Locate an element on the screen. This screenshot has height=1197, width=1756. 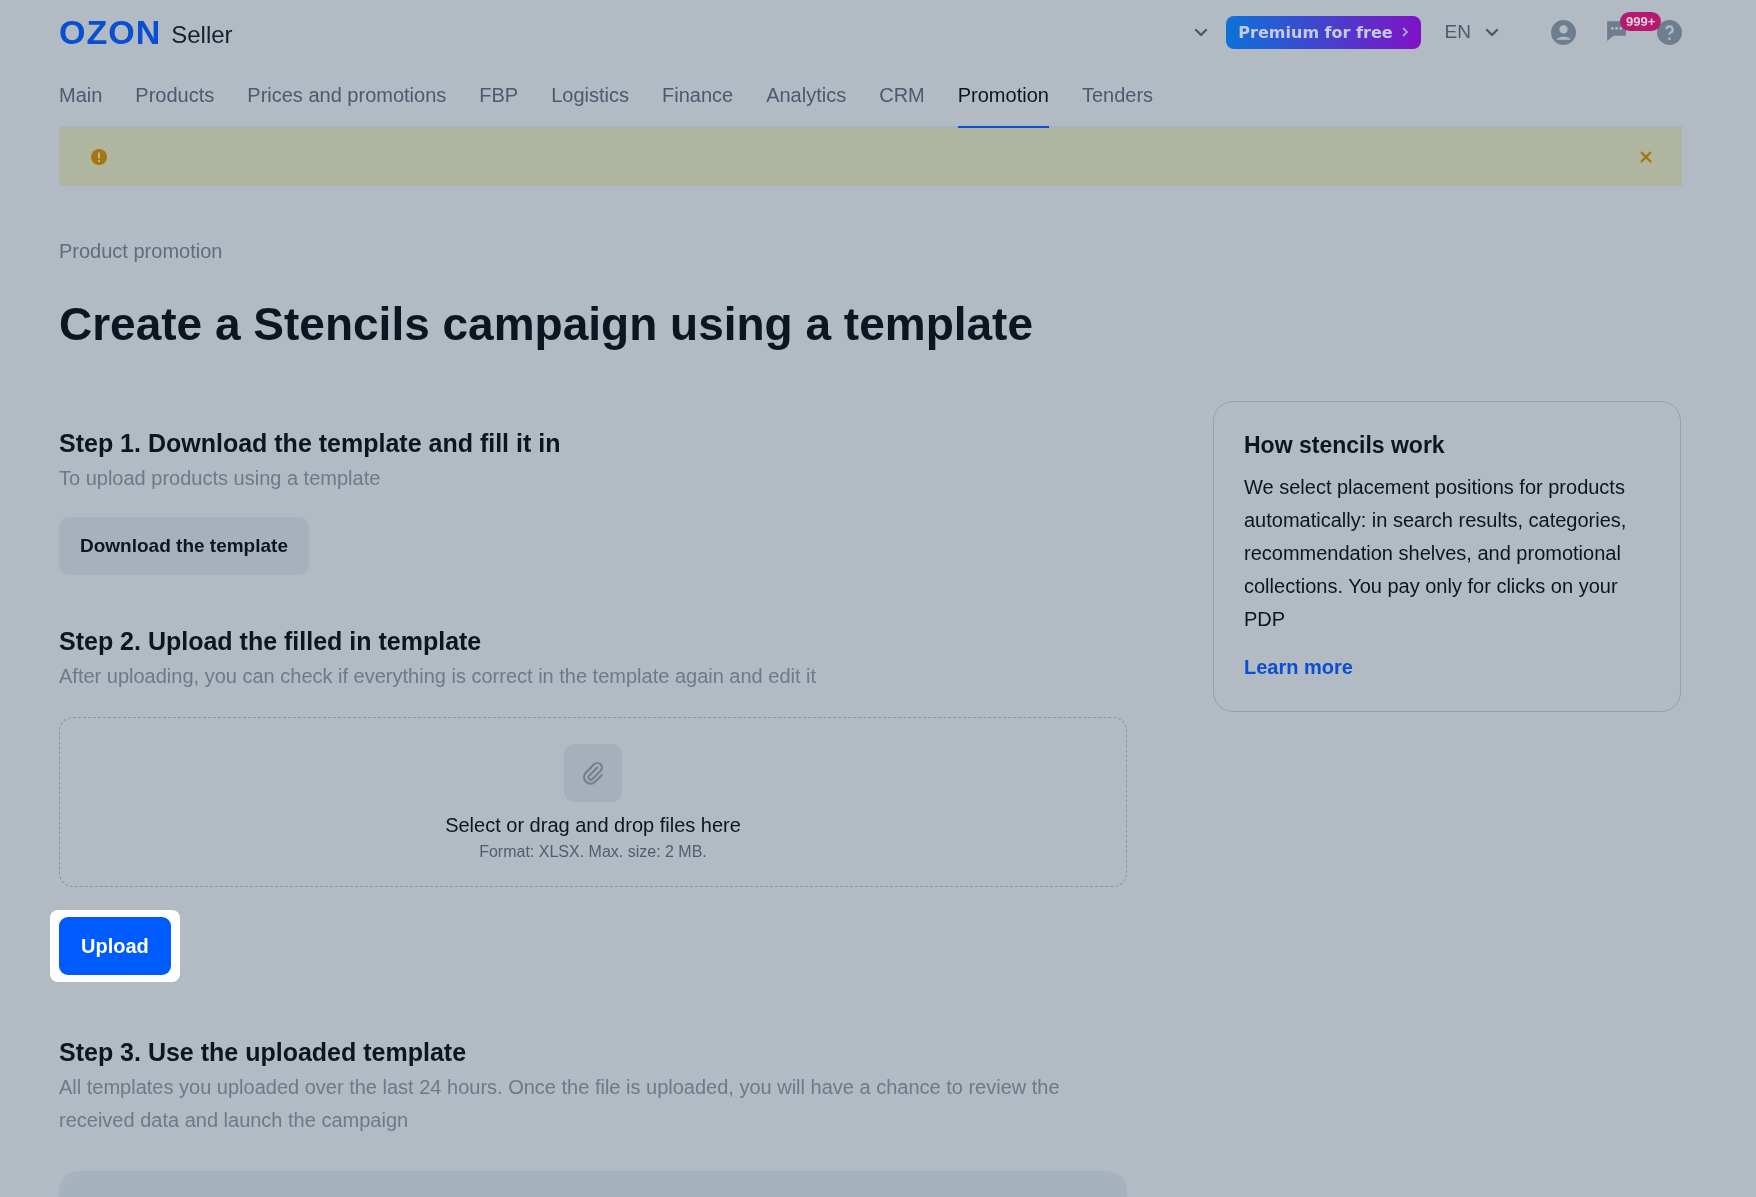
step-subtitle: To upload products using a template is located at coordinates (220, 478).